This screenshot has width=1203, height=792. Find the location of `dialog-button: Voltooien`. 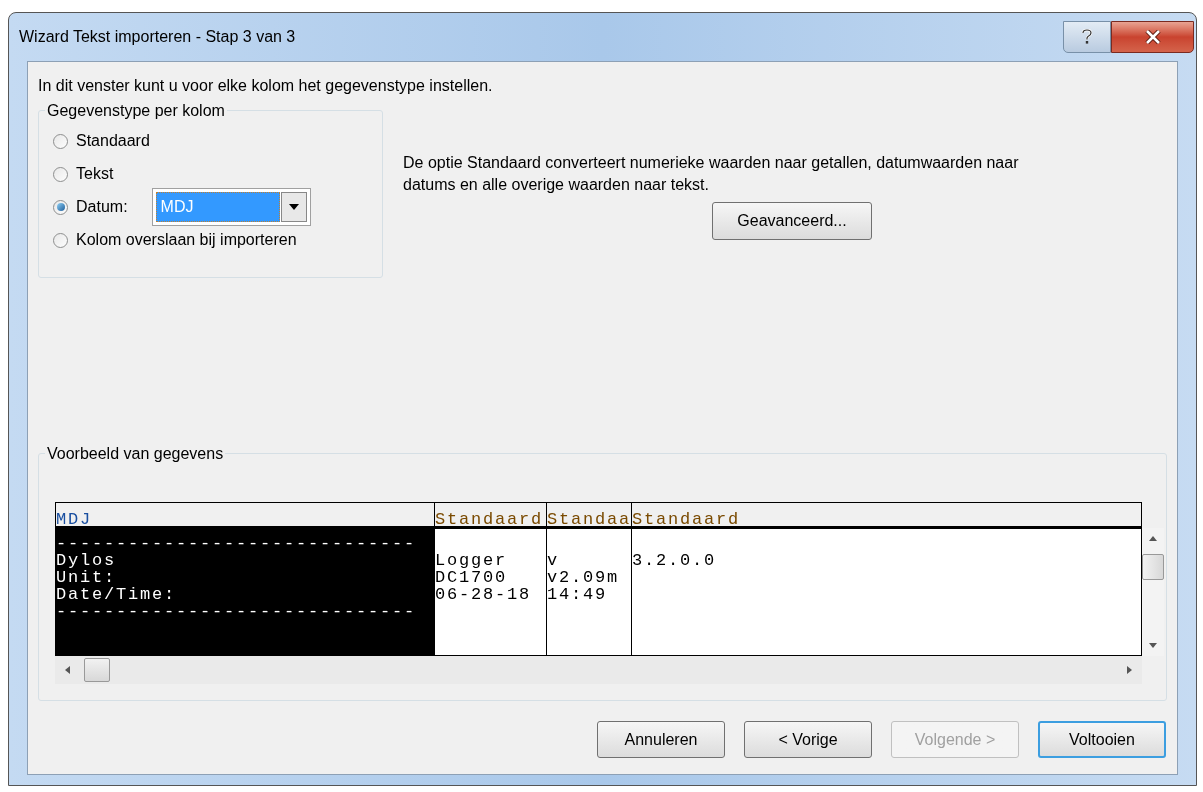

dialog-button: Voltooien is located at coordinates (1102, 739).